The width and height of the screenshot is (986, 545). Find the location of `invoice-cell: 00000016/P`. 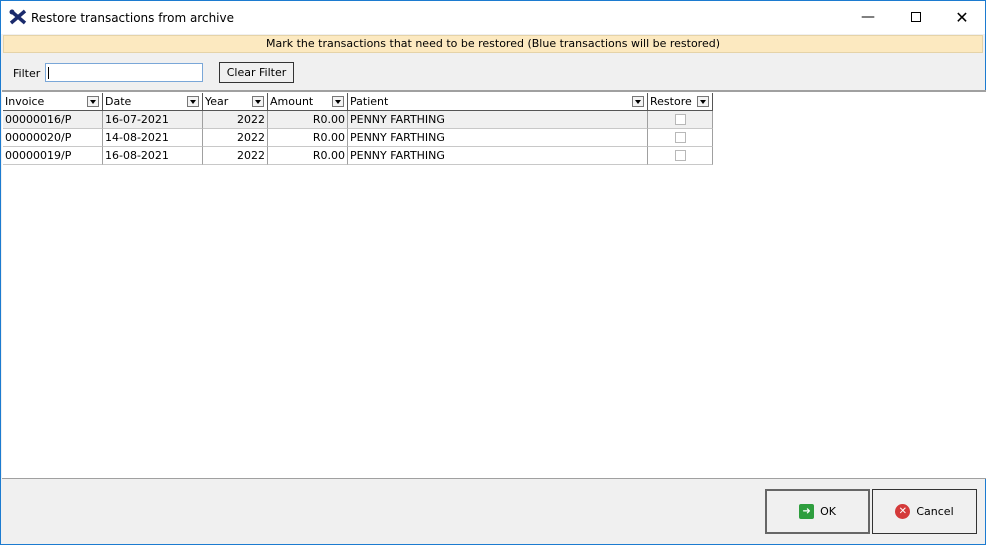

invoice-cell: 00000016/P is located at coordinates (53, 120).